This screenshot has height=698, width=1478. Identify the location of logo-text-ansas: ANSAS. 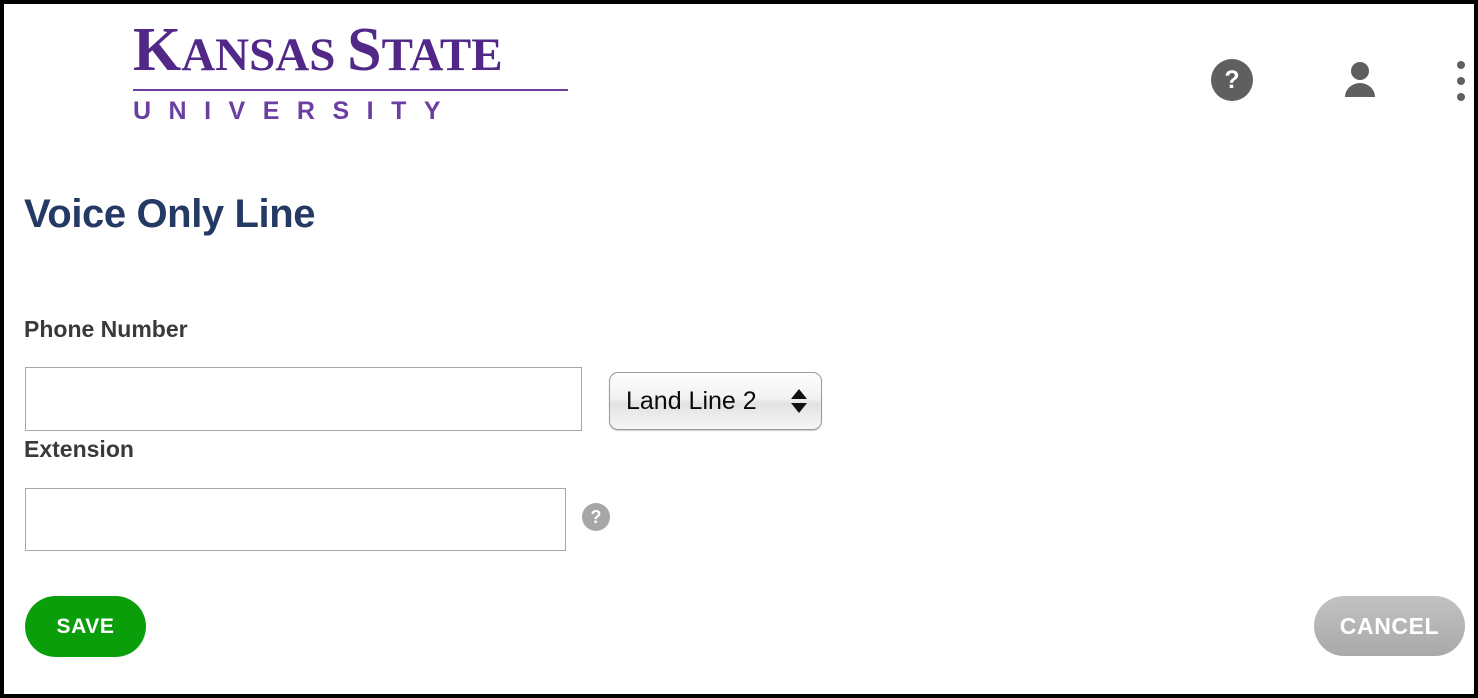
(264, 55).